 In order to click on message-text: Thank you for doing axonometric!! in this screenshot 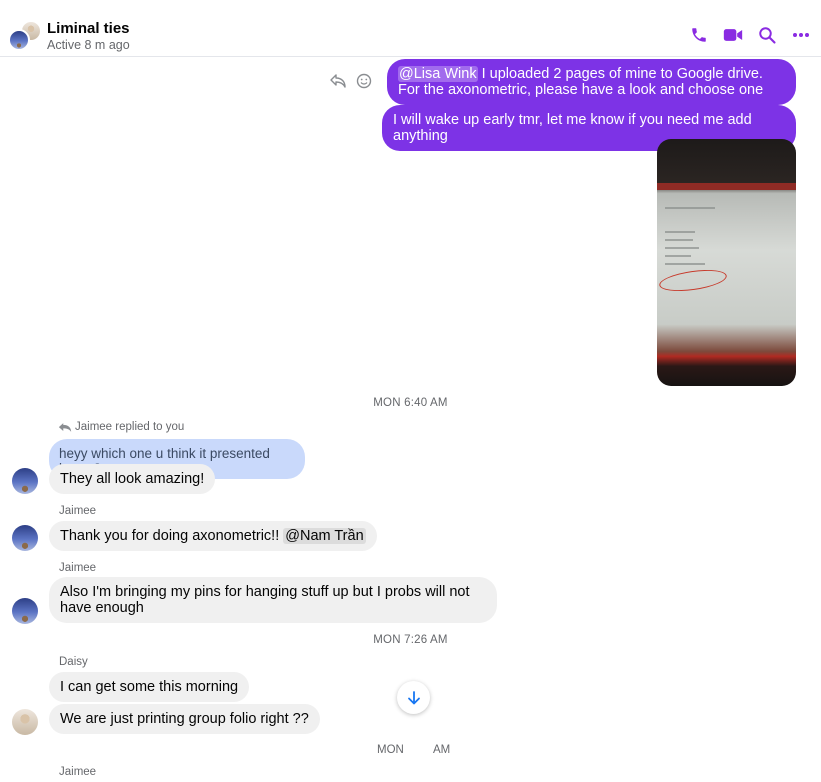, I will do `click(172, 536)`.